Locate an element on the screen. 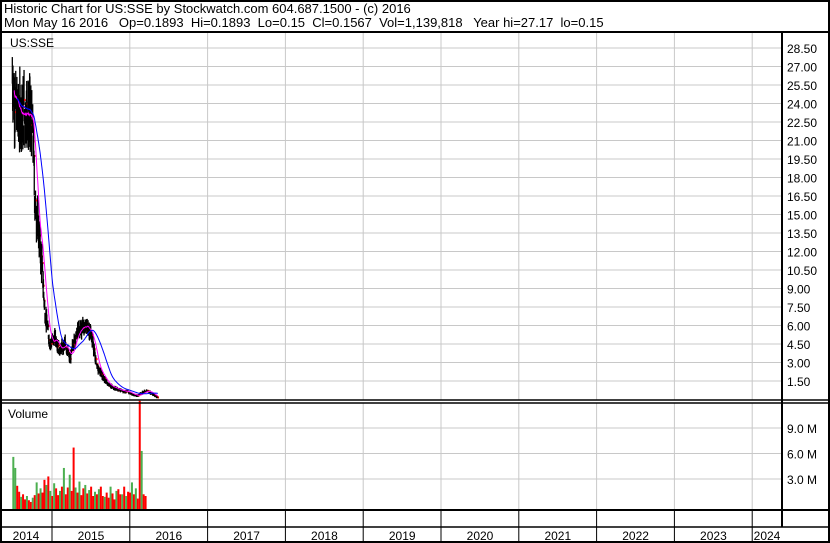  year-label: 2020 is located at coordinates (480, 536).